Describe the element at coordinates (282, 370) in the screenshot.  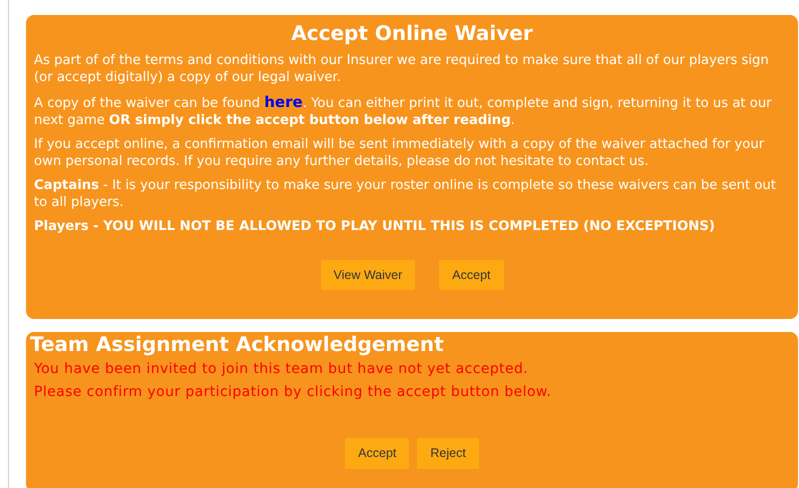
I see `notice-text: You have been invited to join this team but have not yet accepted.` at that location.